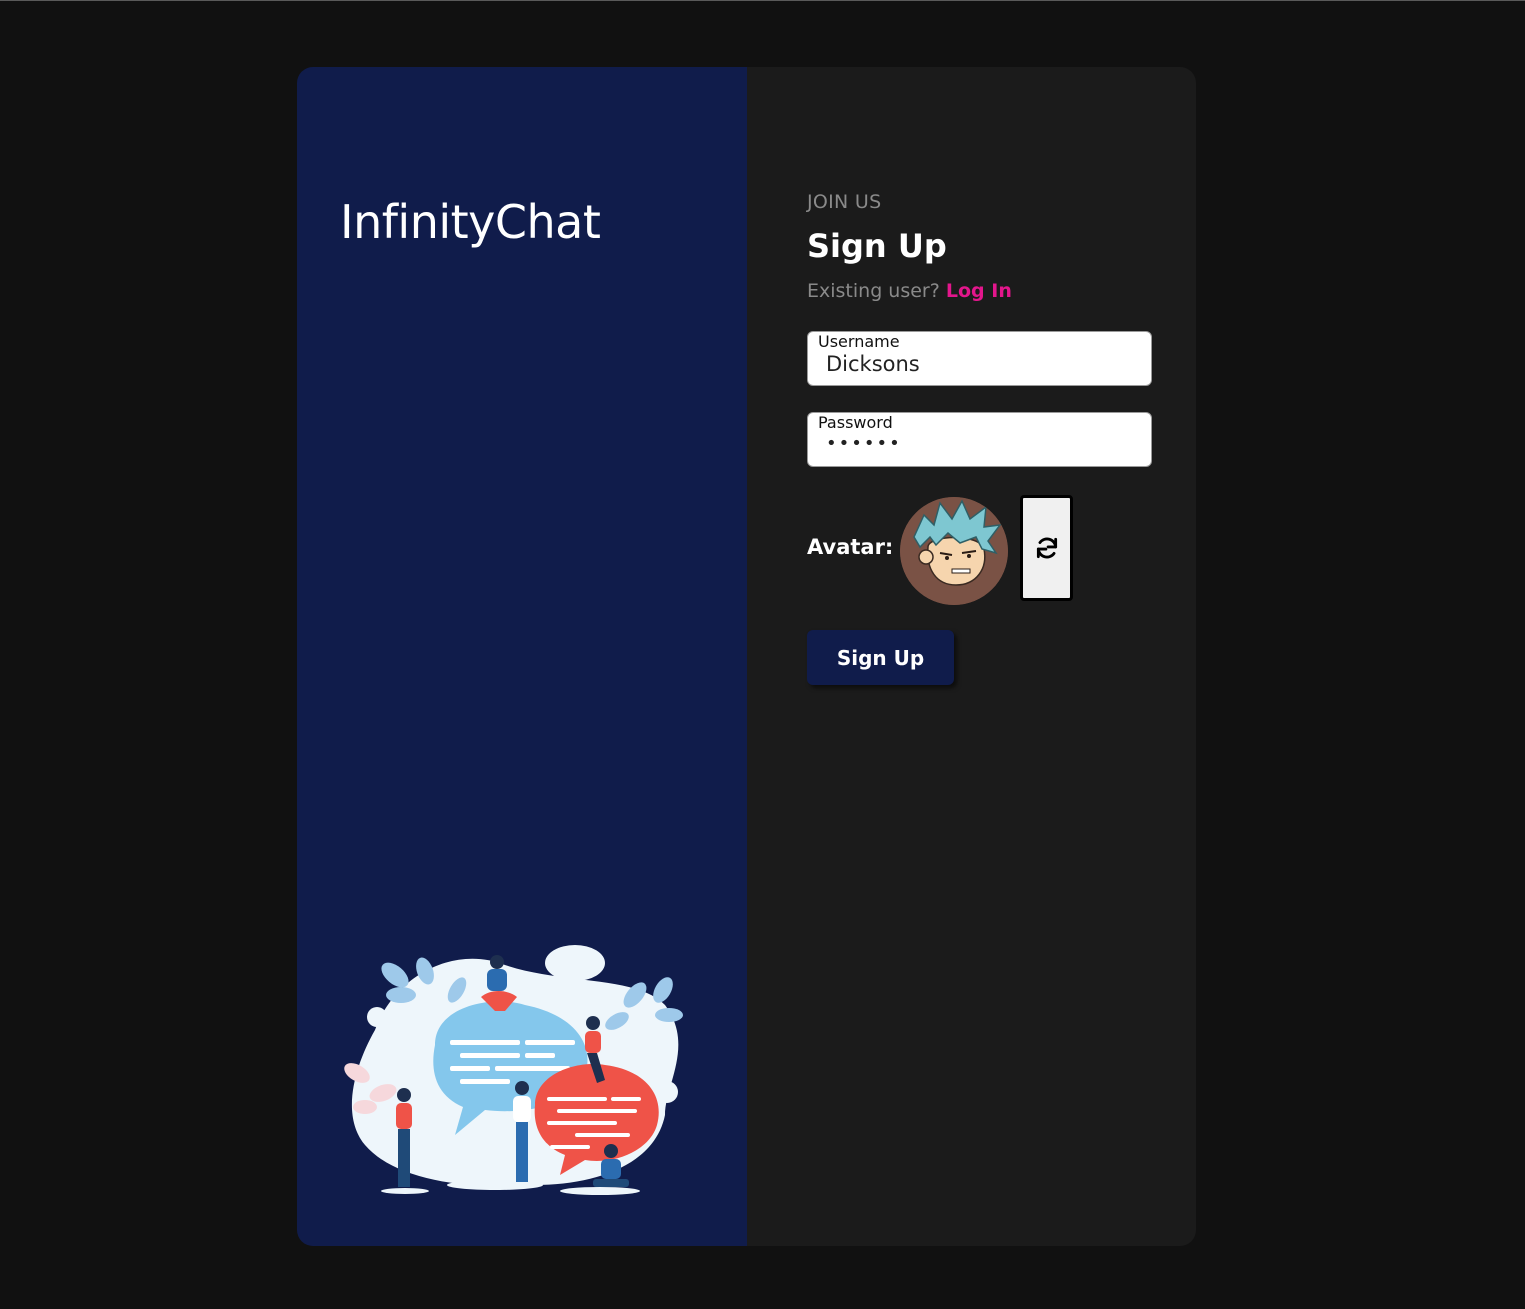 This screenshot has width=1525, height=1309. Describe the element at coordinates (877, 246) in the screenshot. I see `form-title: Sign Up` at that location.